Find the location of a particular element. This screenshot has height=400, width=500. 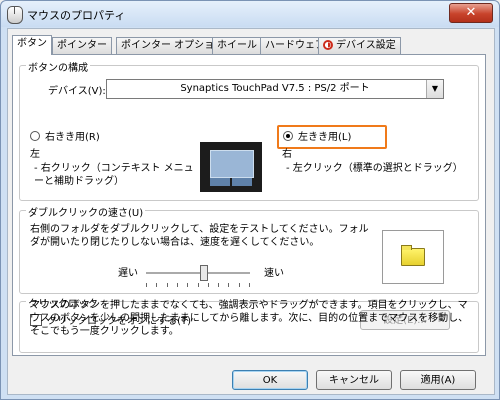

double-click-speed-slider is located at coordinates (198, 273).